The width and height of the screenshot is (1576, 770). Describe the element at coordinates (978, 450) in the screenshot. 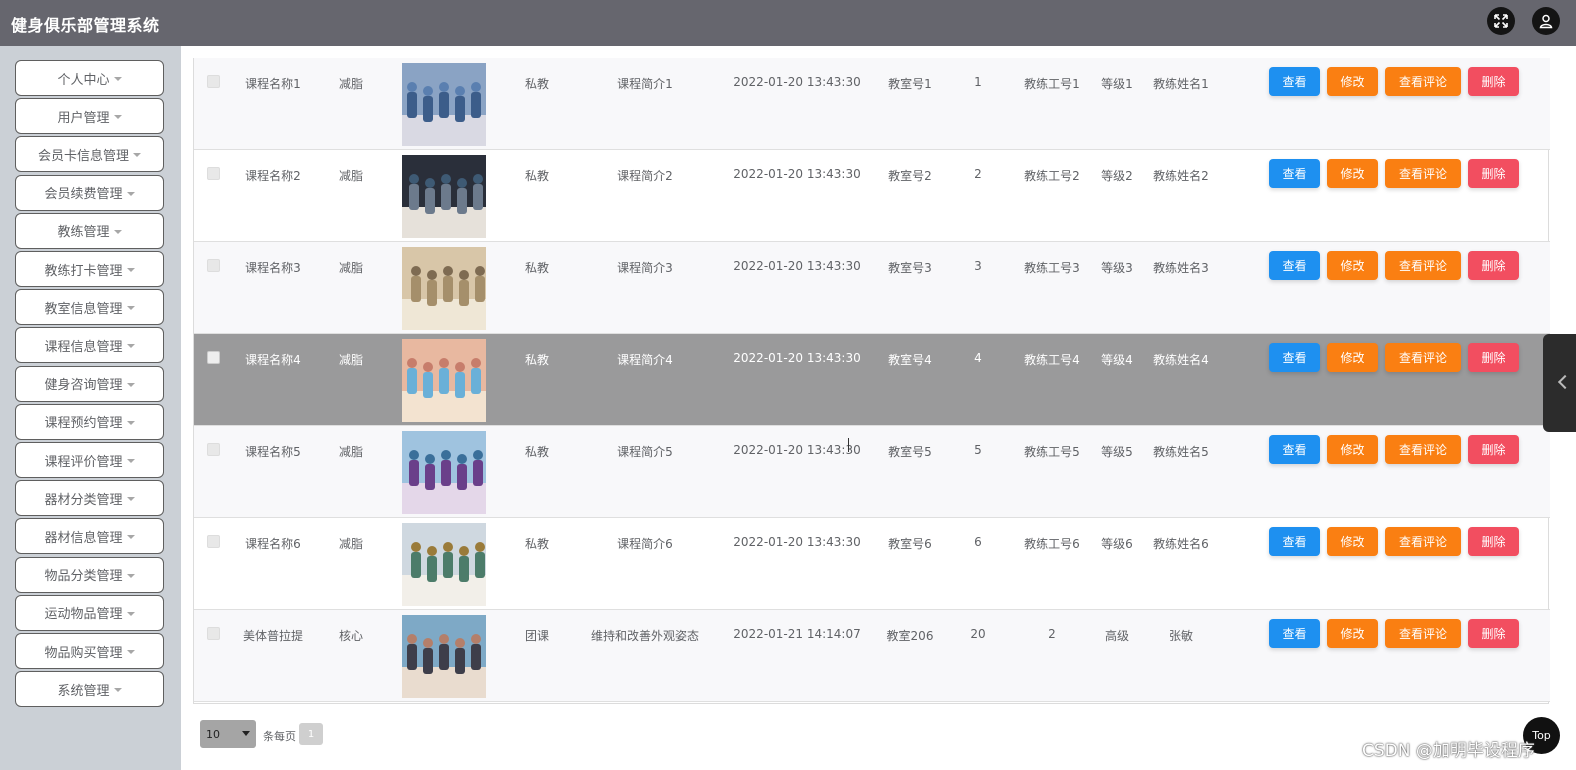

I see `course-count: 5` at that location.